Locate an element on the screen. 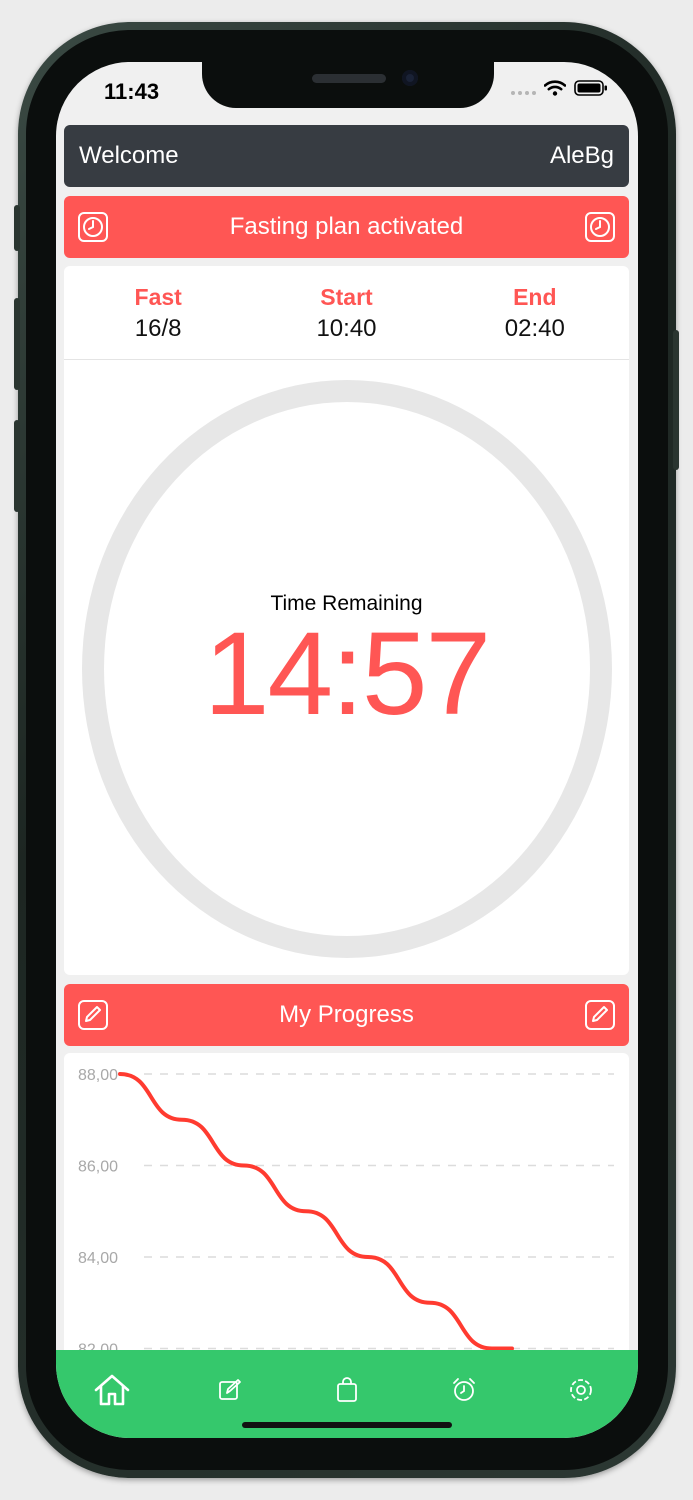  volume-down-button is located at coordinates (17, 466).